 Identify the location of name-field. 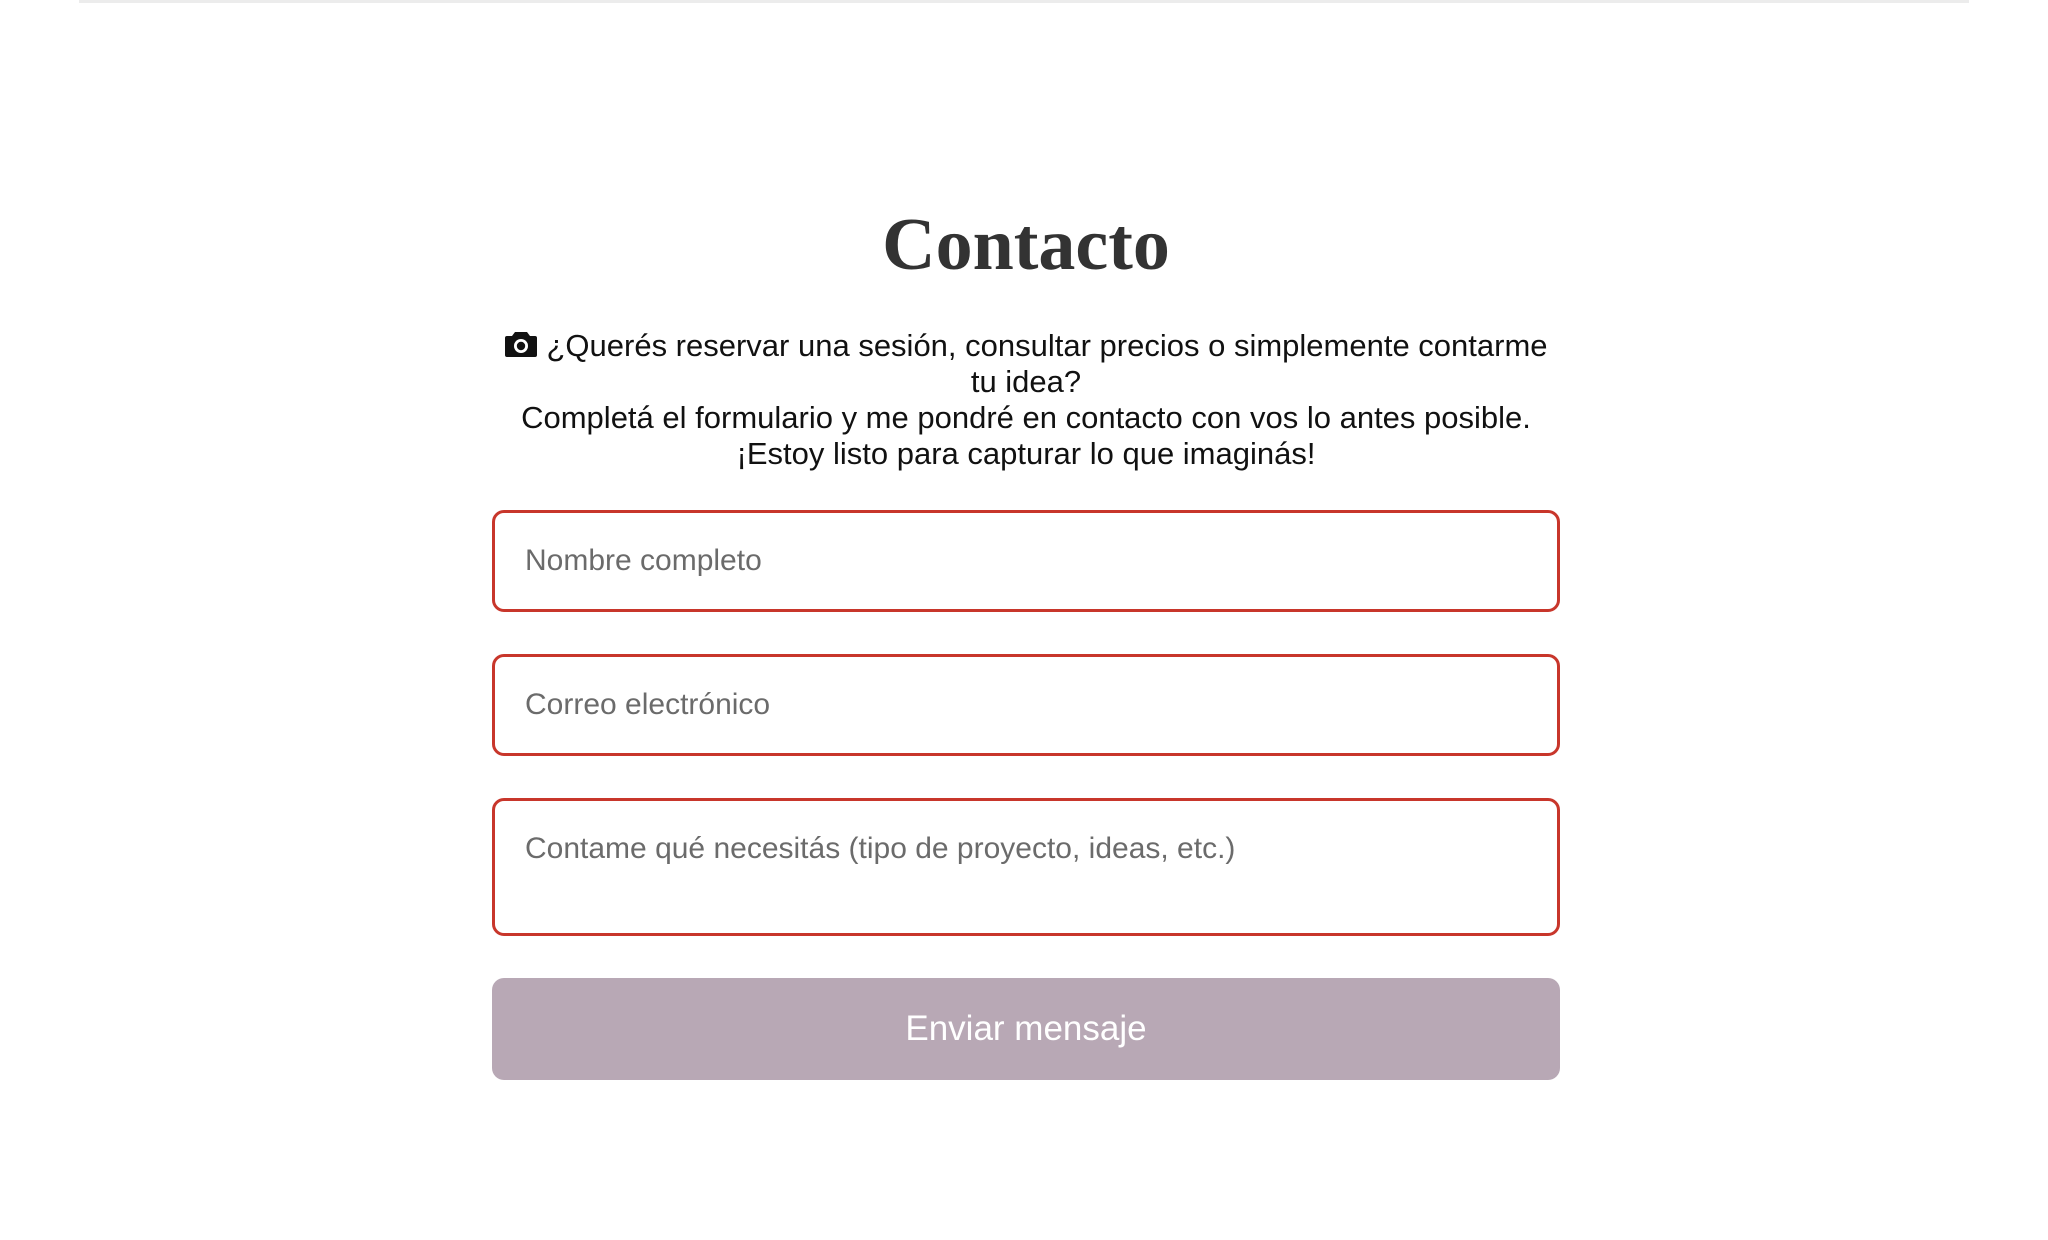
(1026, 561).